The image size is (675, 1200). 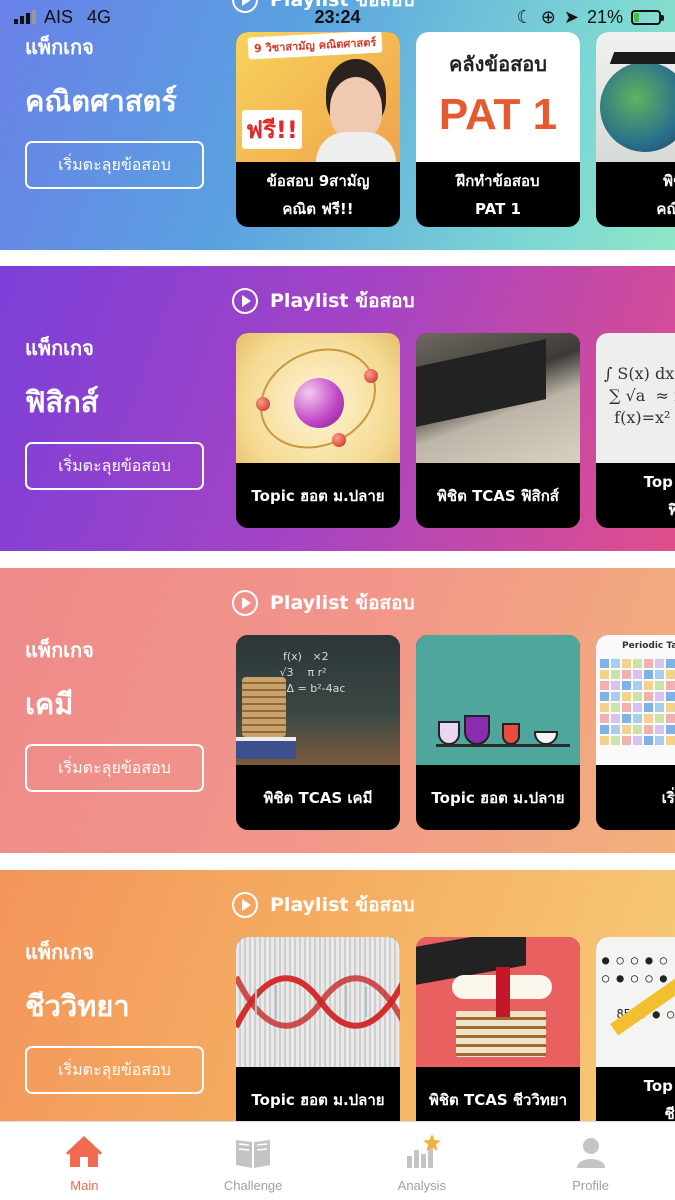 I want to click on signal-icon, so click(x=25, y=17).